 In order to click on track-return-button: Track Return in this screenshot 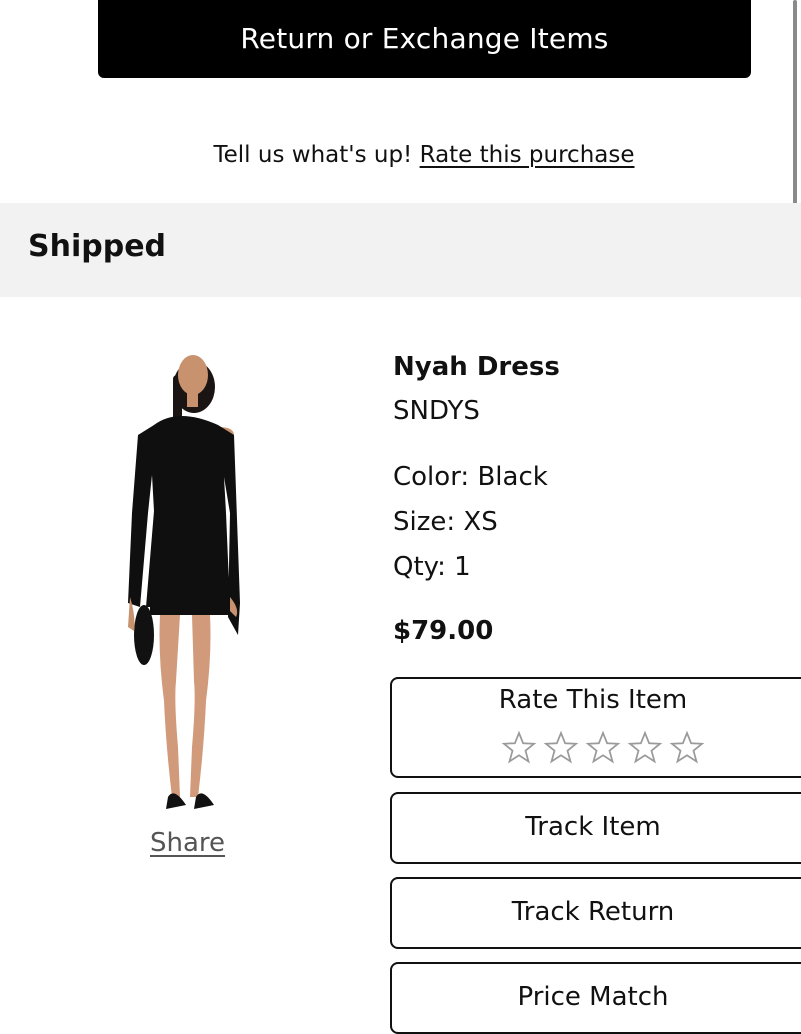, I will do `click(595, 913)`.